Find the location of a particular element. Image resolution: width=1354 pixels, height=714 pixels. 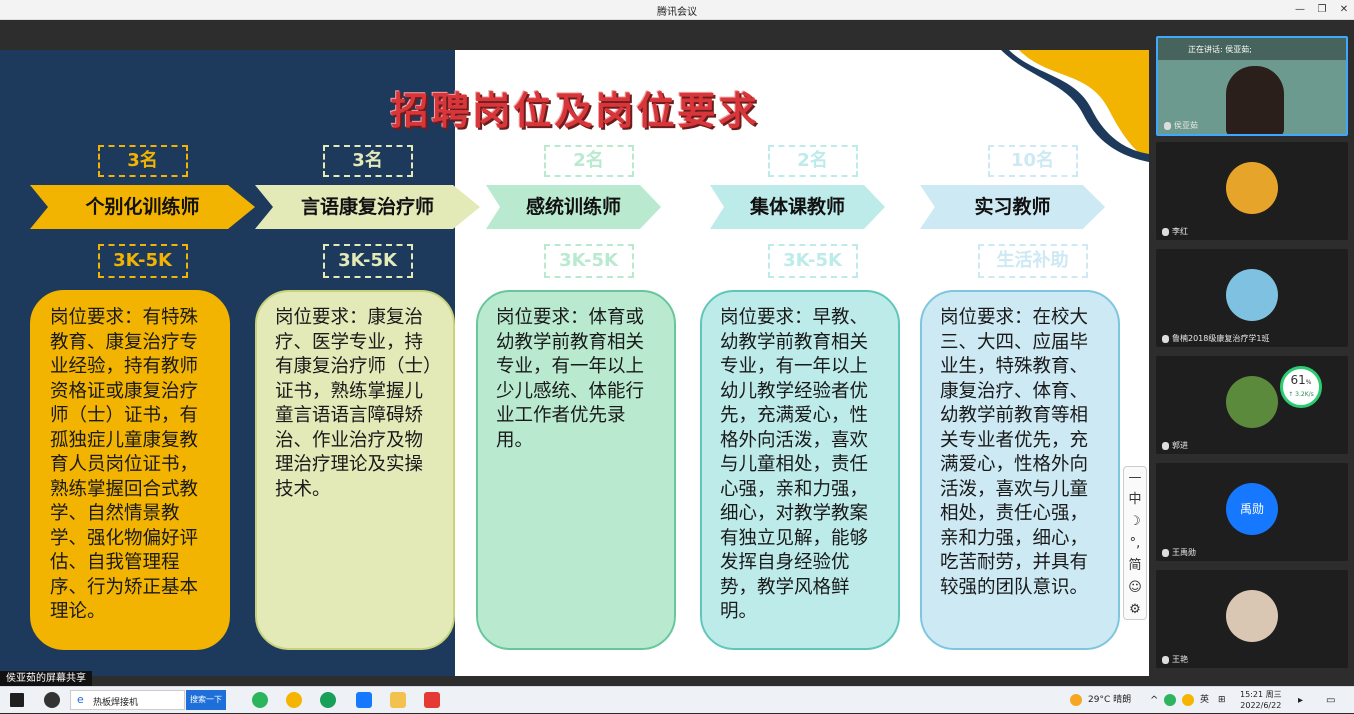

speaker-video is located at coordinates (1255, 100).